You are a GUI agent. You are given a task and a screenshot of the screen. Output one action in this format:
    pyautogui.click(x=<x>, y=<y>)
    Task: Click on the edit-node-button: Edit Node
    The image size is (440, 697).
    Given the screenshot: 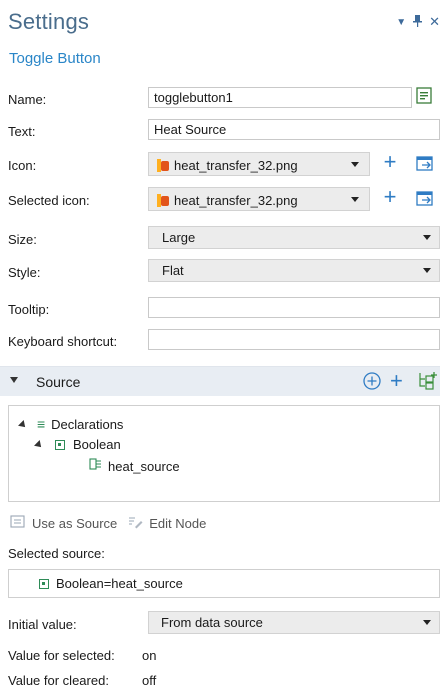 What is the action you would take?
    pyautogui.click(x=177, y=523)
    